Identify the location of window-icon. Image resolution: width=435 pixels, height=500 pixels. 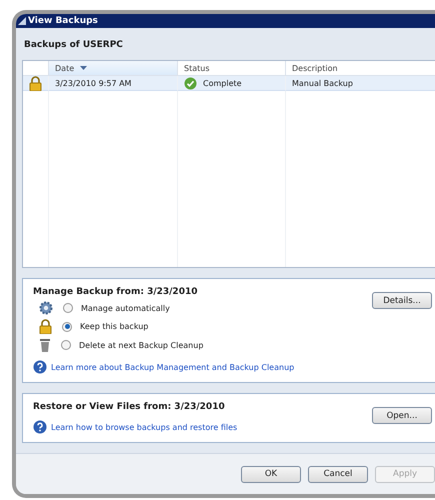
(22, 21).